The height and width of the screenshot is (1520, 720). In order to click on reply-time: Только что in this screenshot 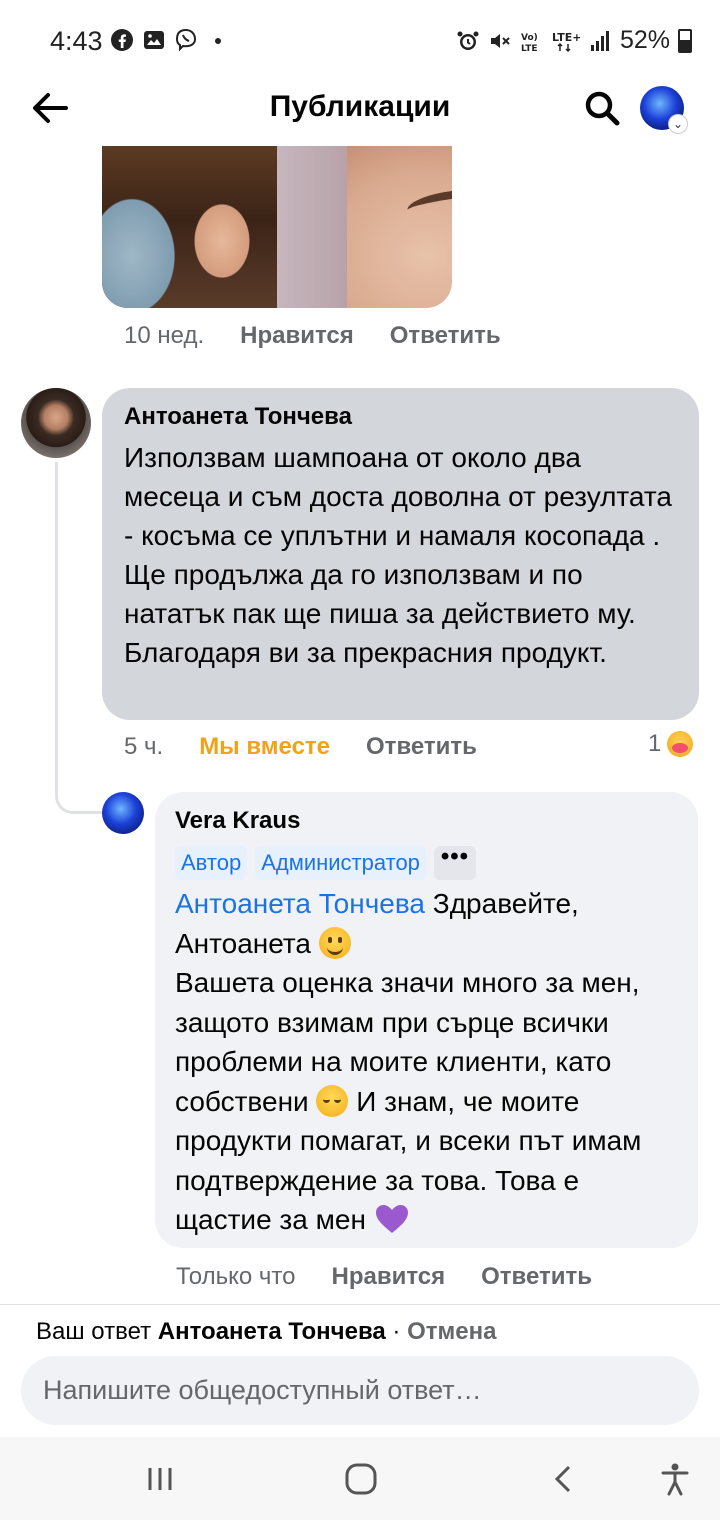, I will do `click(236, 1276)`.